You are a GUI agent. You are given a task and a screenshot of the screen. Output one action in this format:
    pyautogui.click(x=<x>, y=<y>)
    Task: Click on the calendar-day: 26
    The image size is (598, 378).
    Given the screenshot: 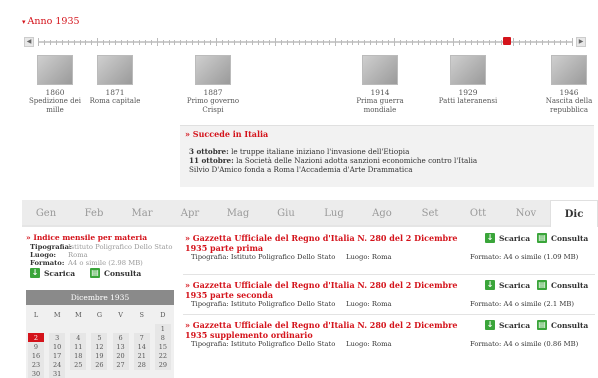 What is the action you would take?
    pyautogui.click(x=99, y=365)
    